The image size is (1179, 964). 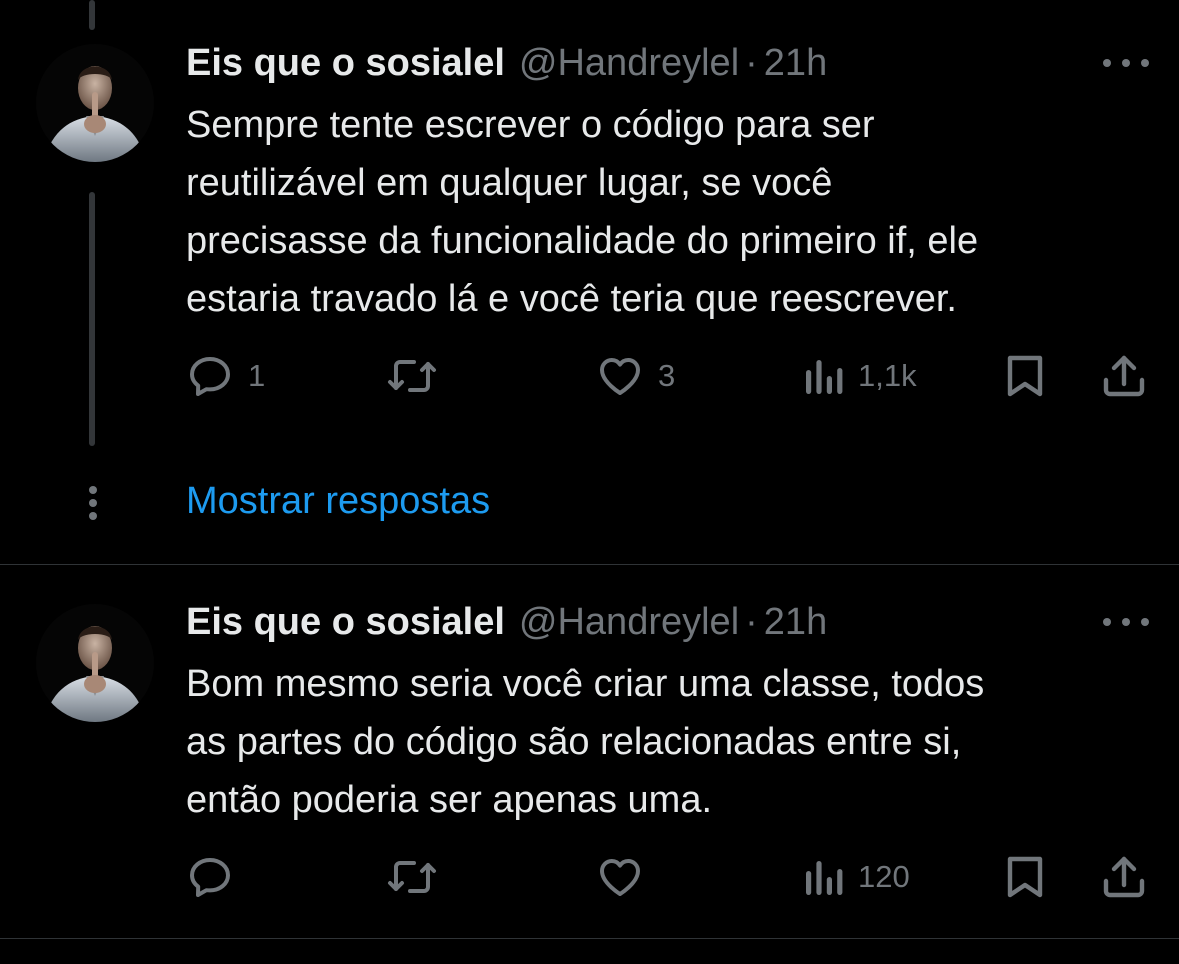 I want to click on reply-button, so click(x=217, y=877).